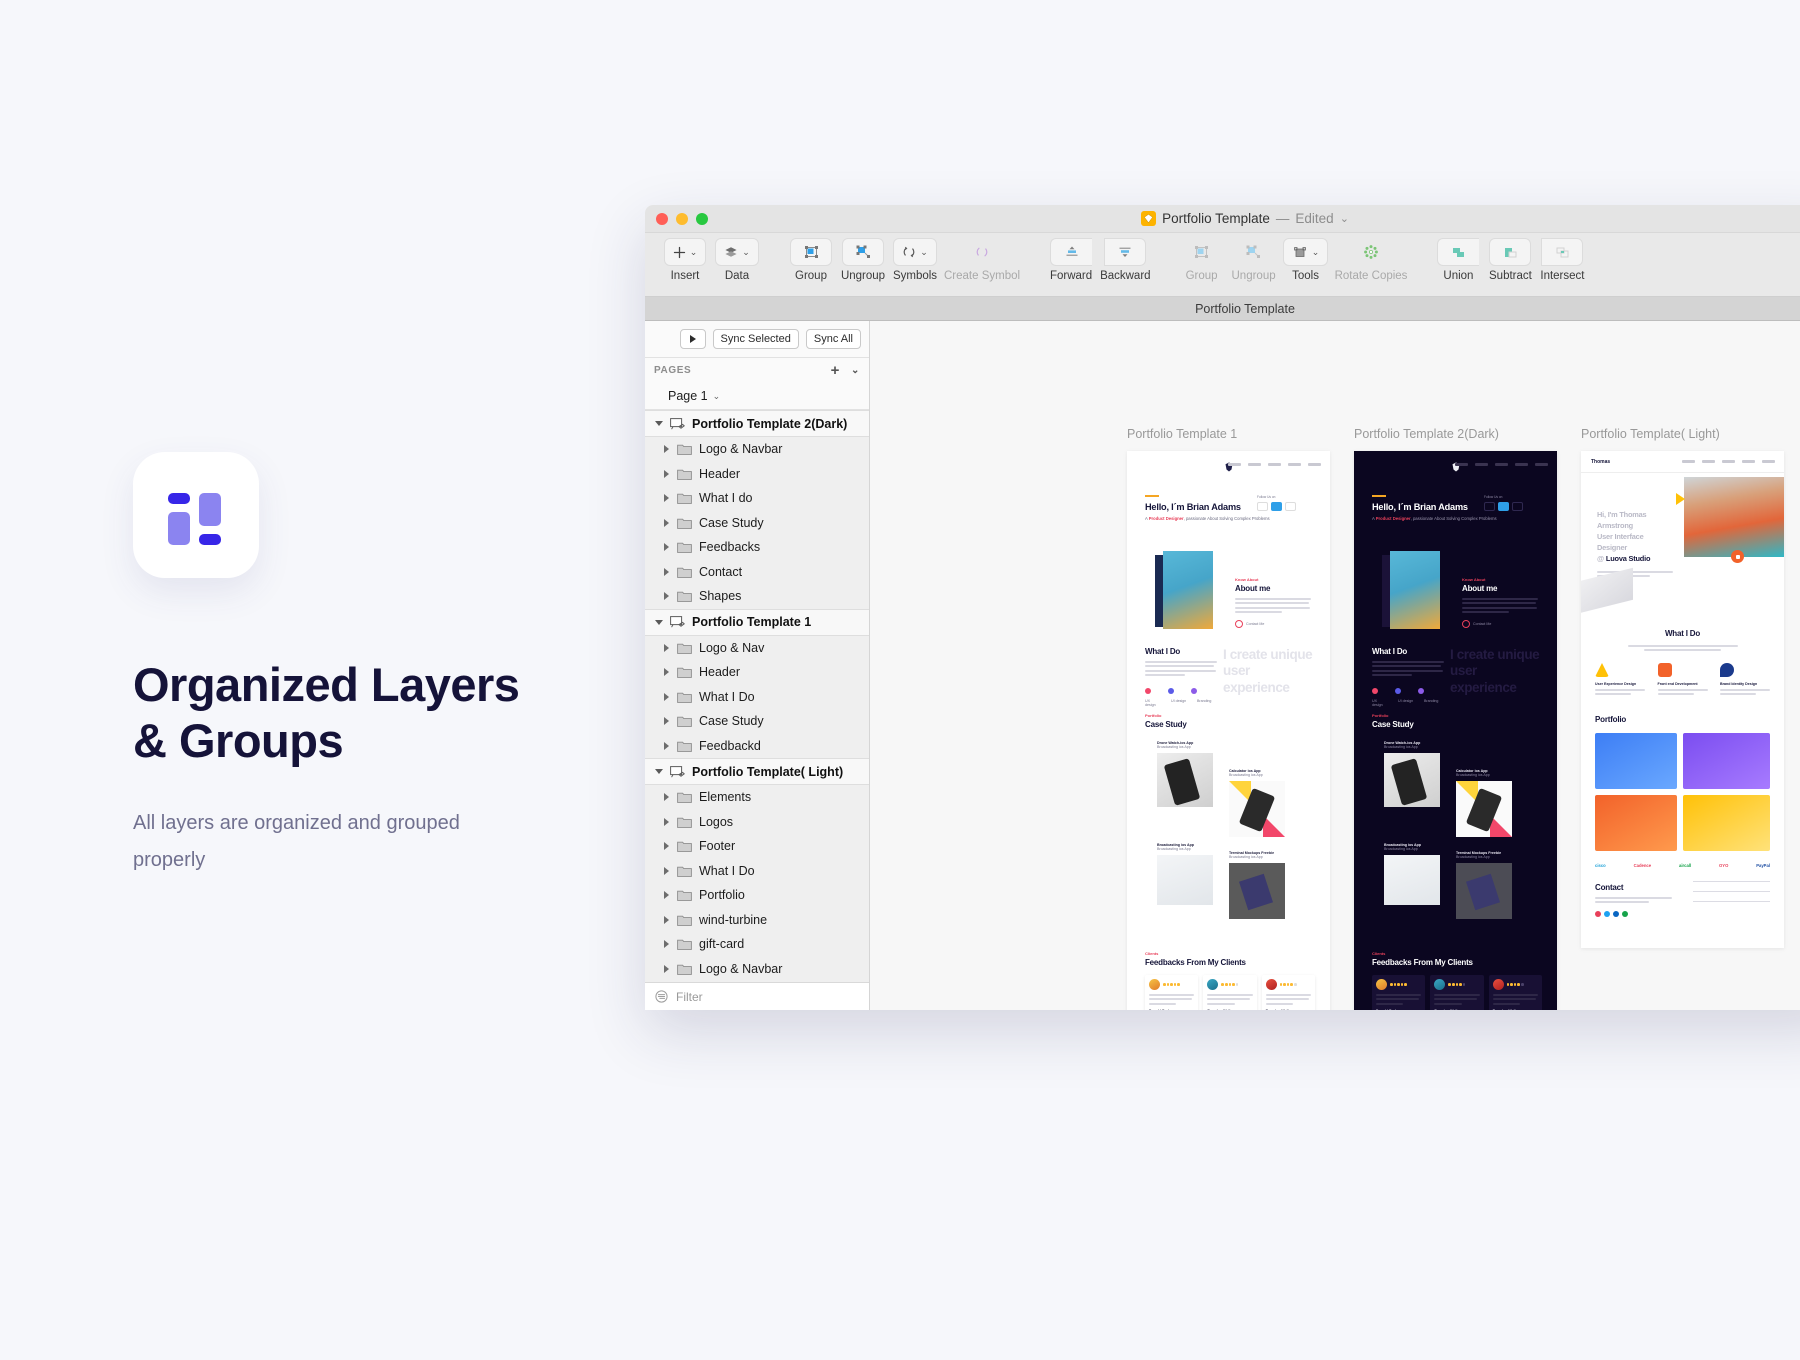 Image resolution: width=1800 pixels, height=1360 pixels. What do you see at coordinates (1562, 260) in the screenshot?
I see `toolbar-button-intersect: Intersect` at bounding box center [1562, 260].